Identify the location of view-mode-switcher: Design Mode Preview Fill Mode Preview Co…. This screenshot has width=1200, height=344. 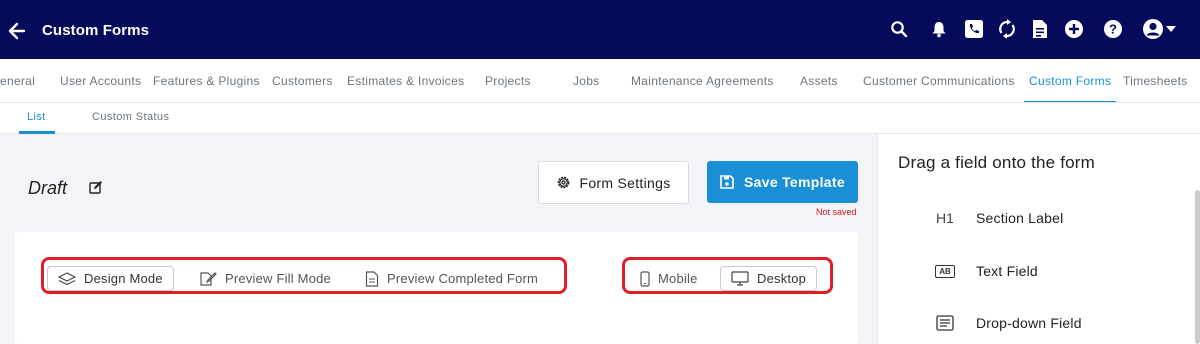
(304, 275).